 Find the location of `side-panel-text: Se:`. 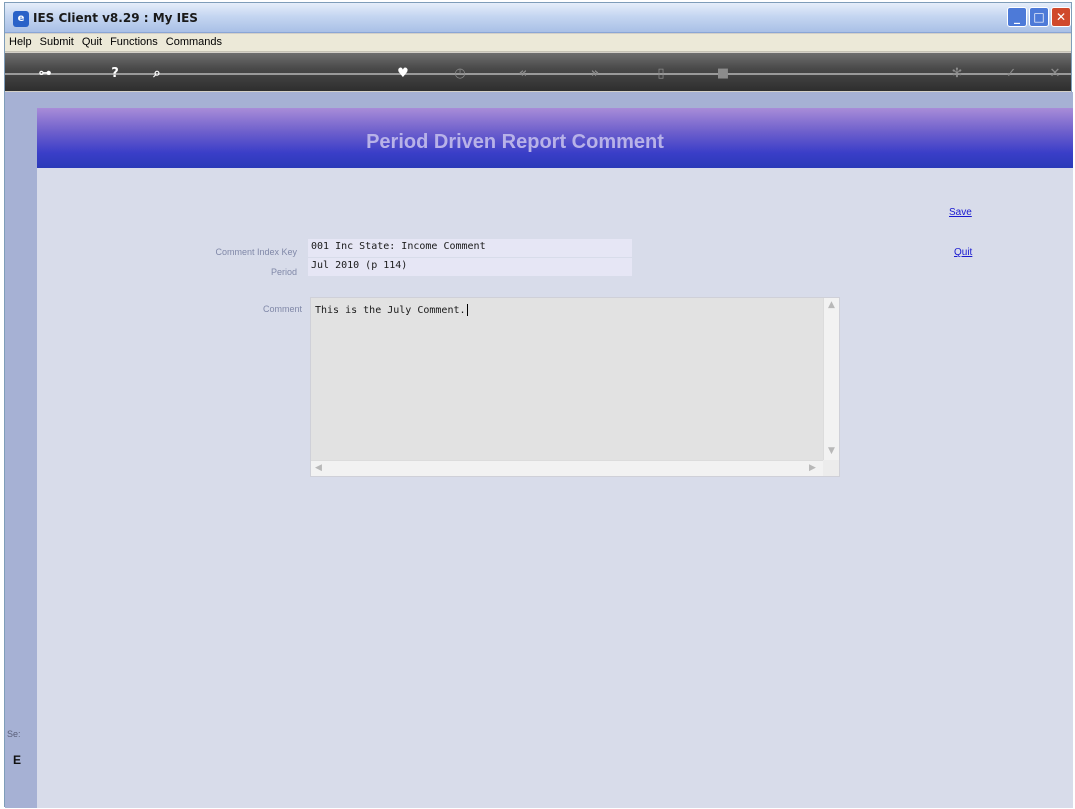

side-panel-text: Se: is located at coordinates (14, 734).